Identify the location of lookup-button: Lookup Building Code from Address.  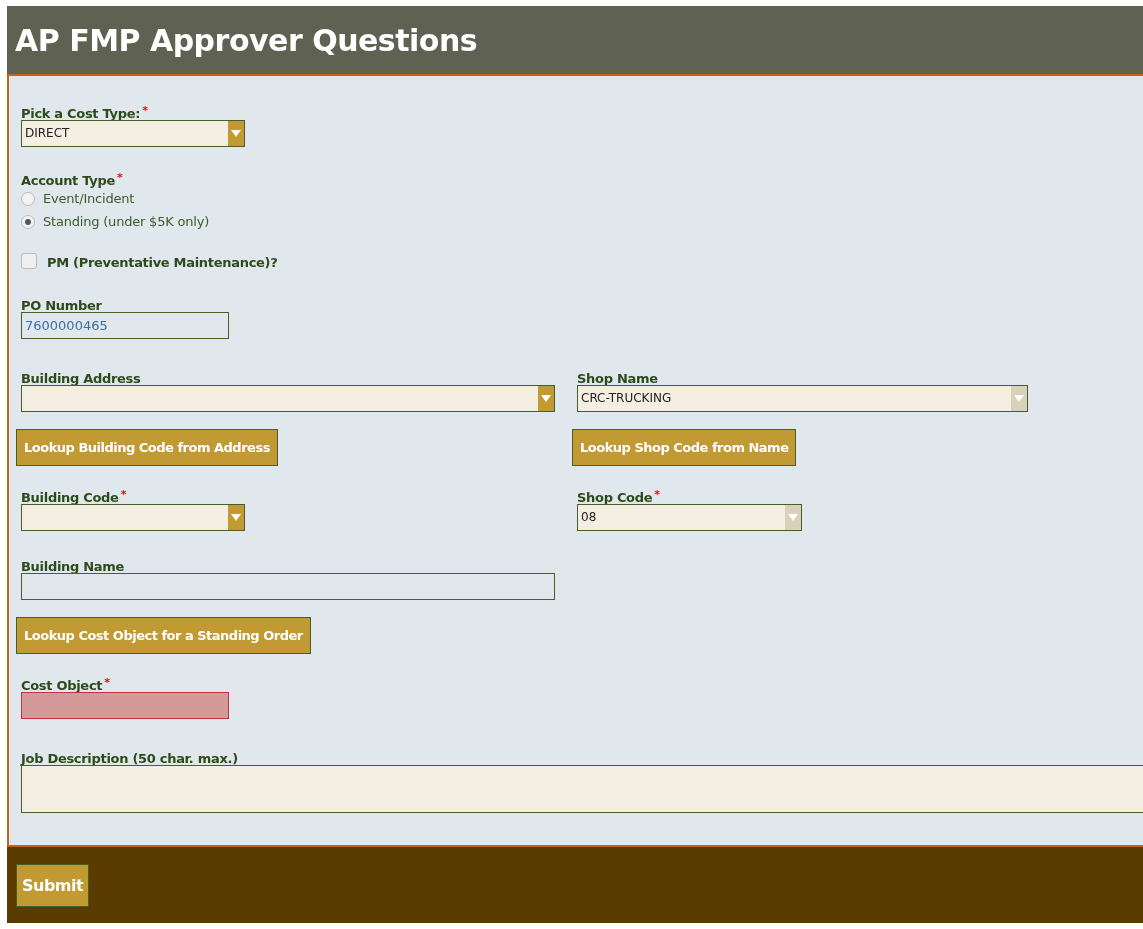
(147, 447).